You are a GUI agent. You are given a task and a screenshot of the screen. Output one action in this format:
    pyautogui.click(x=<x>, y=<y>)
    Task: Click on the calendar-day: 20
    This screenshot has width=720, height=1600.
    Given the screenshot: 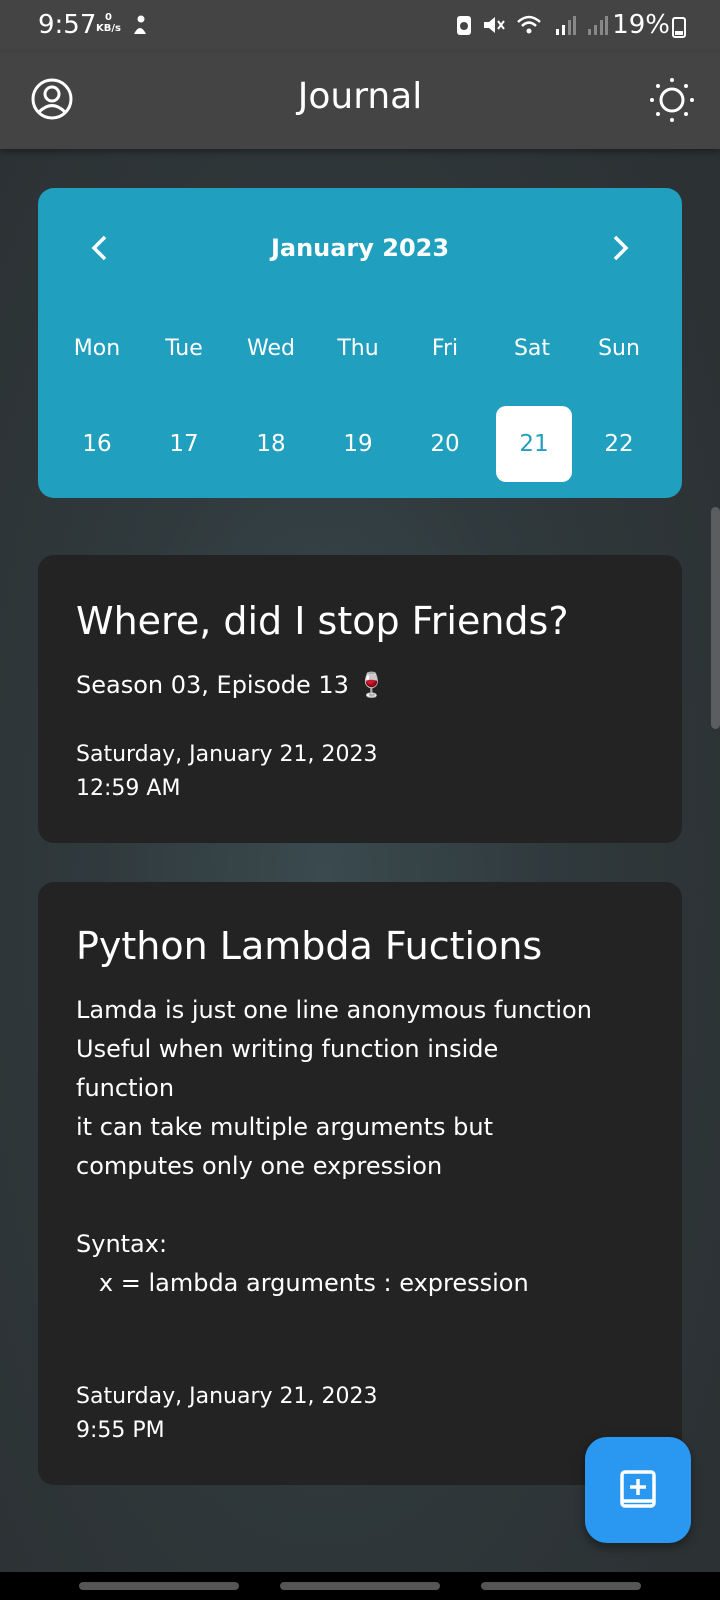 What is the action you would take?
    pyautogui.click(x=445, y=444)
    